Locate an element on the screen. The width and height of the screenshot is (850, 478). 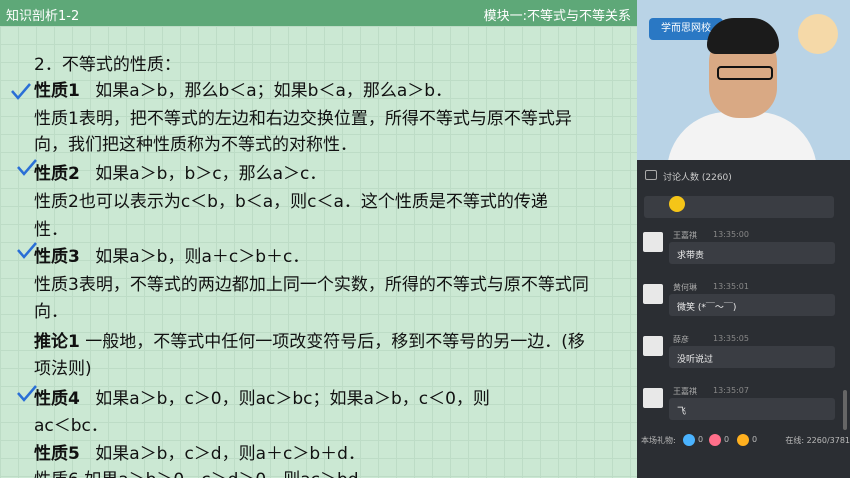
module-title: 模块一:不等式与不等关系 is located at coordinates (557, 16).